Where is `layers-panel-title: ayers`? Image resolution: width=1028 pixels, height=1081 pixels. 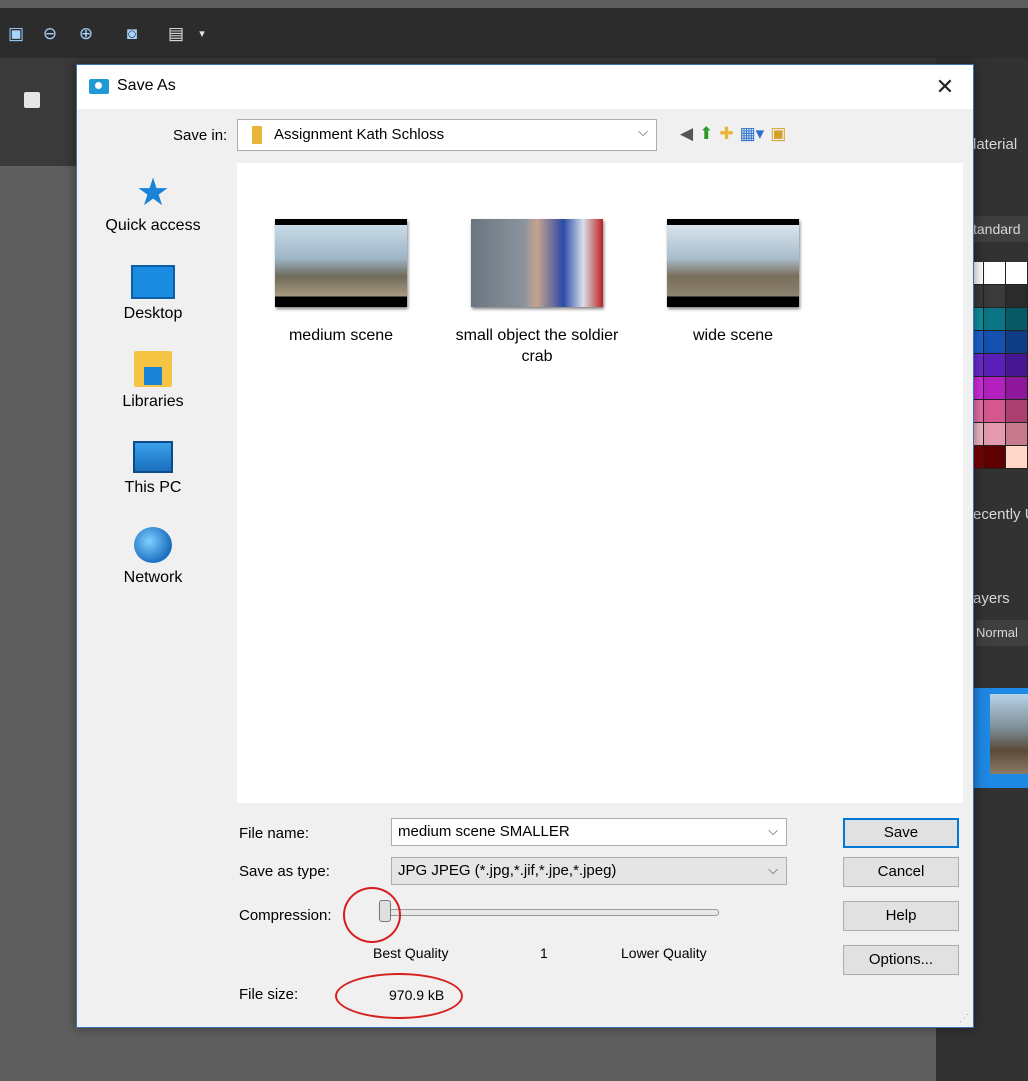 layers-panel-title: ayers is located at coordinates (991, 598).